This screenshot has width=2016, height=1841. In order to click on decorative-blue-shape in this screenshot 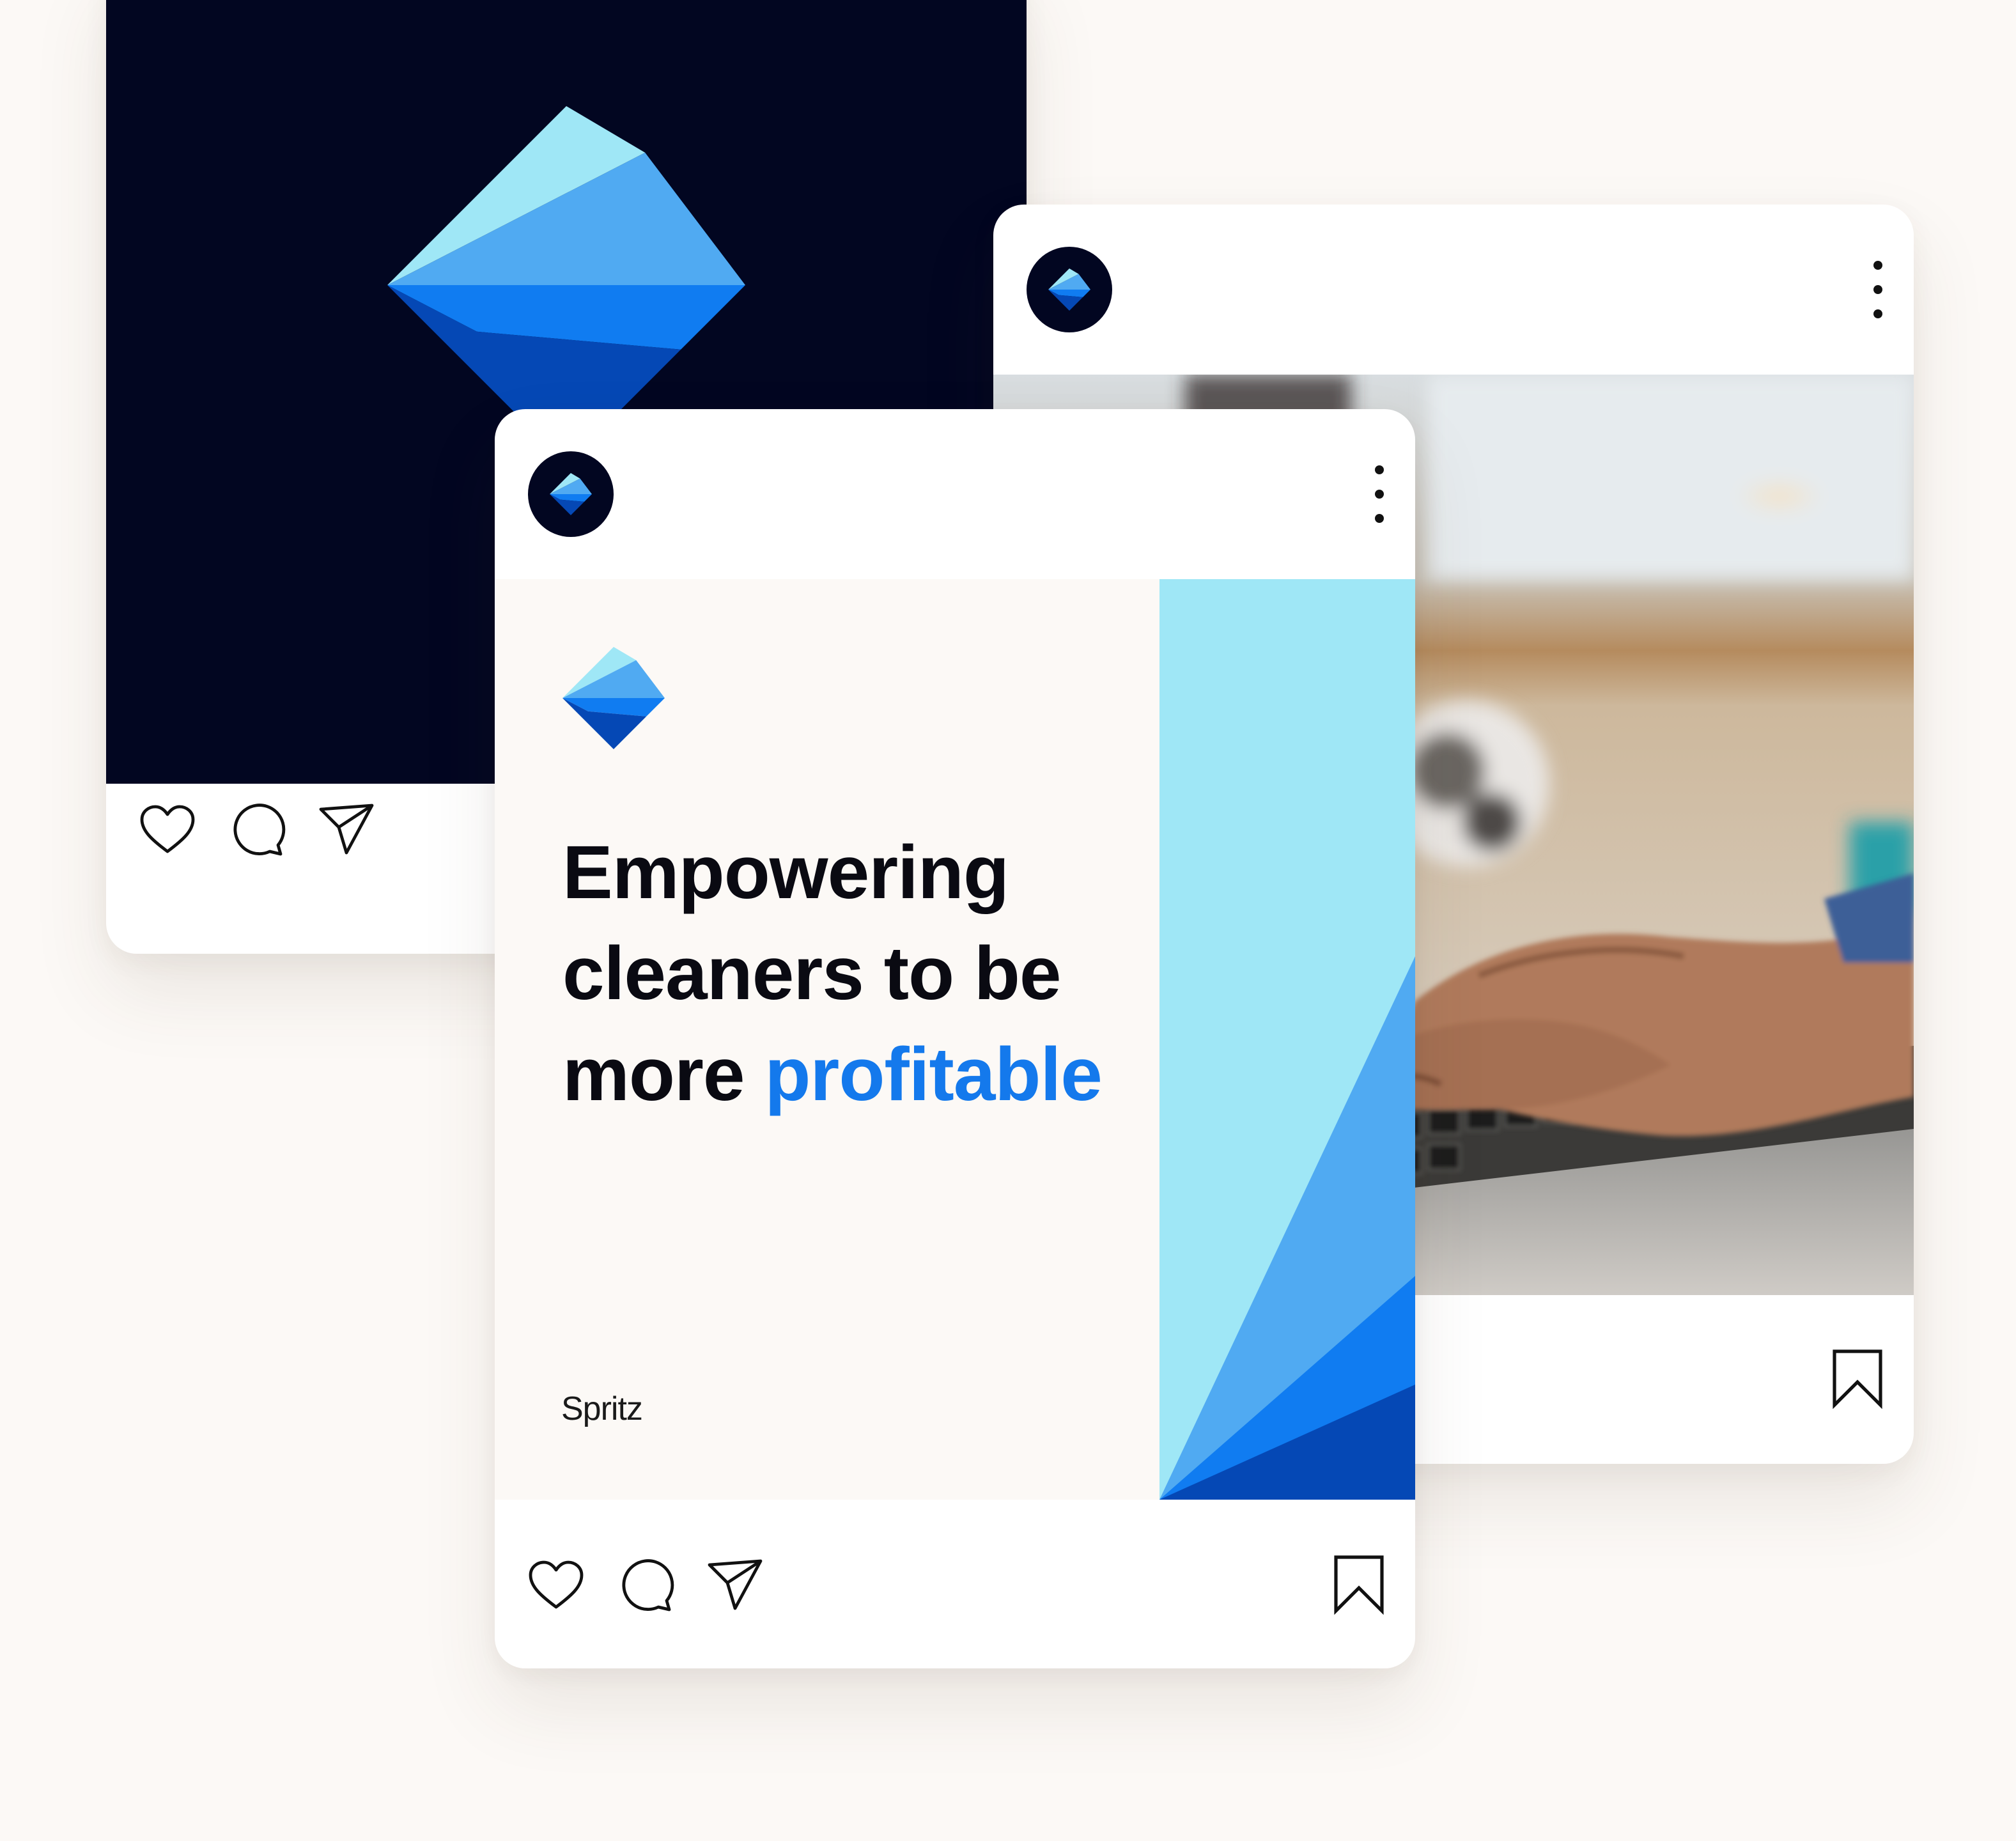, I will do `click(1287, 1039)`.